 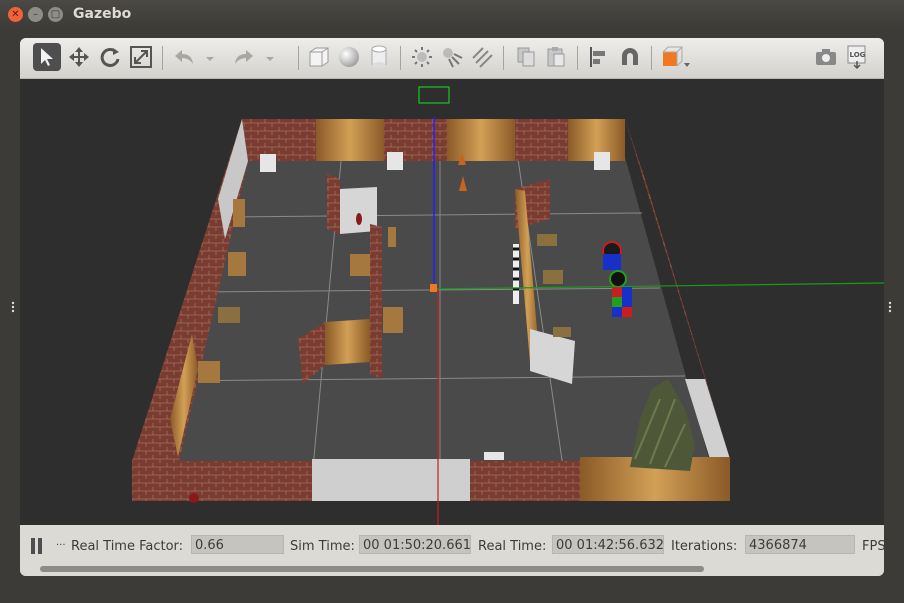 What do you see at coordinates (704, 546) in the screenshot?
I see `iterations-label: Iterations:` at bounding box center [704, 546].